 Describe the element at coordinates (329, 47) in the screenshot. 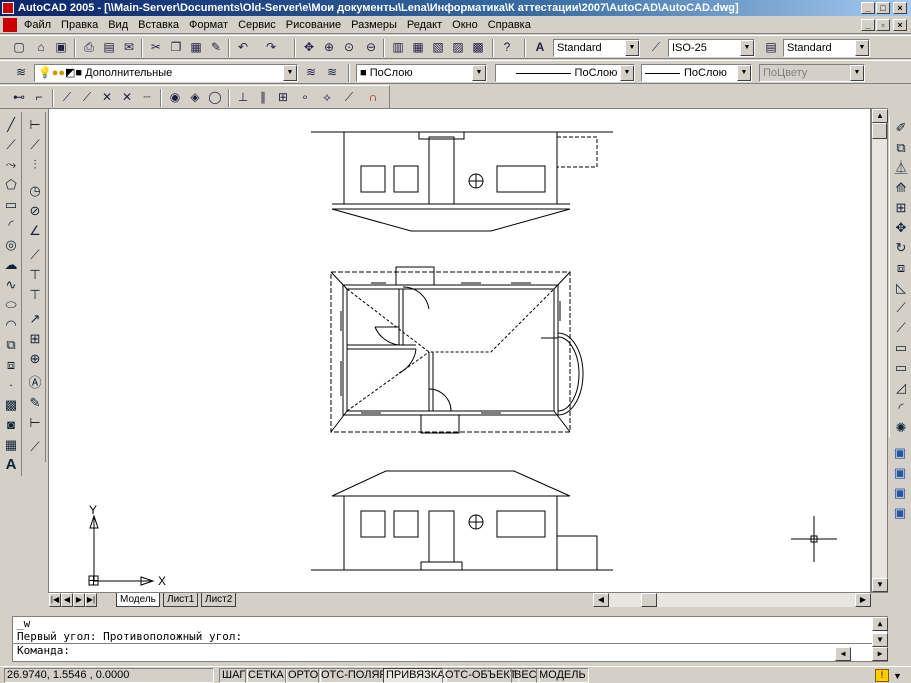

I see `zoom-realtime-icon: ⊕` at that location.